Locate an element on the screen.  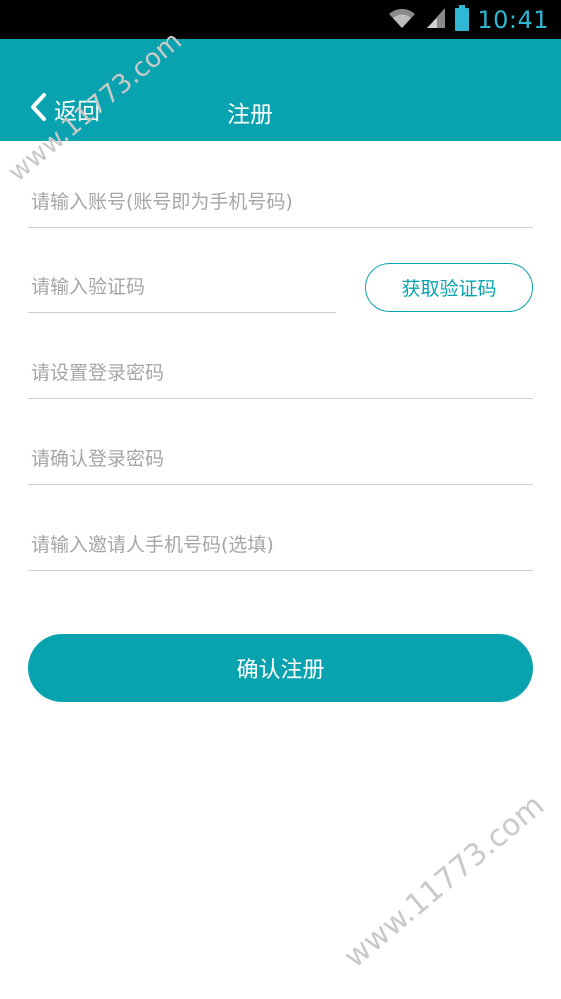
confirm-password-field-row is located at coordinates (280, 455).